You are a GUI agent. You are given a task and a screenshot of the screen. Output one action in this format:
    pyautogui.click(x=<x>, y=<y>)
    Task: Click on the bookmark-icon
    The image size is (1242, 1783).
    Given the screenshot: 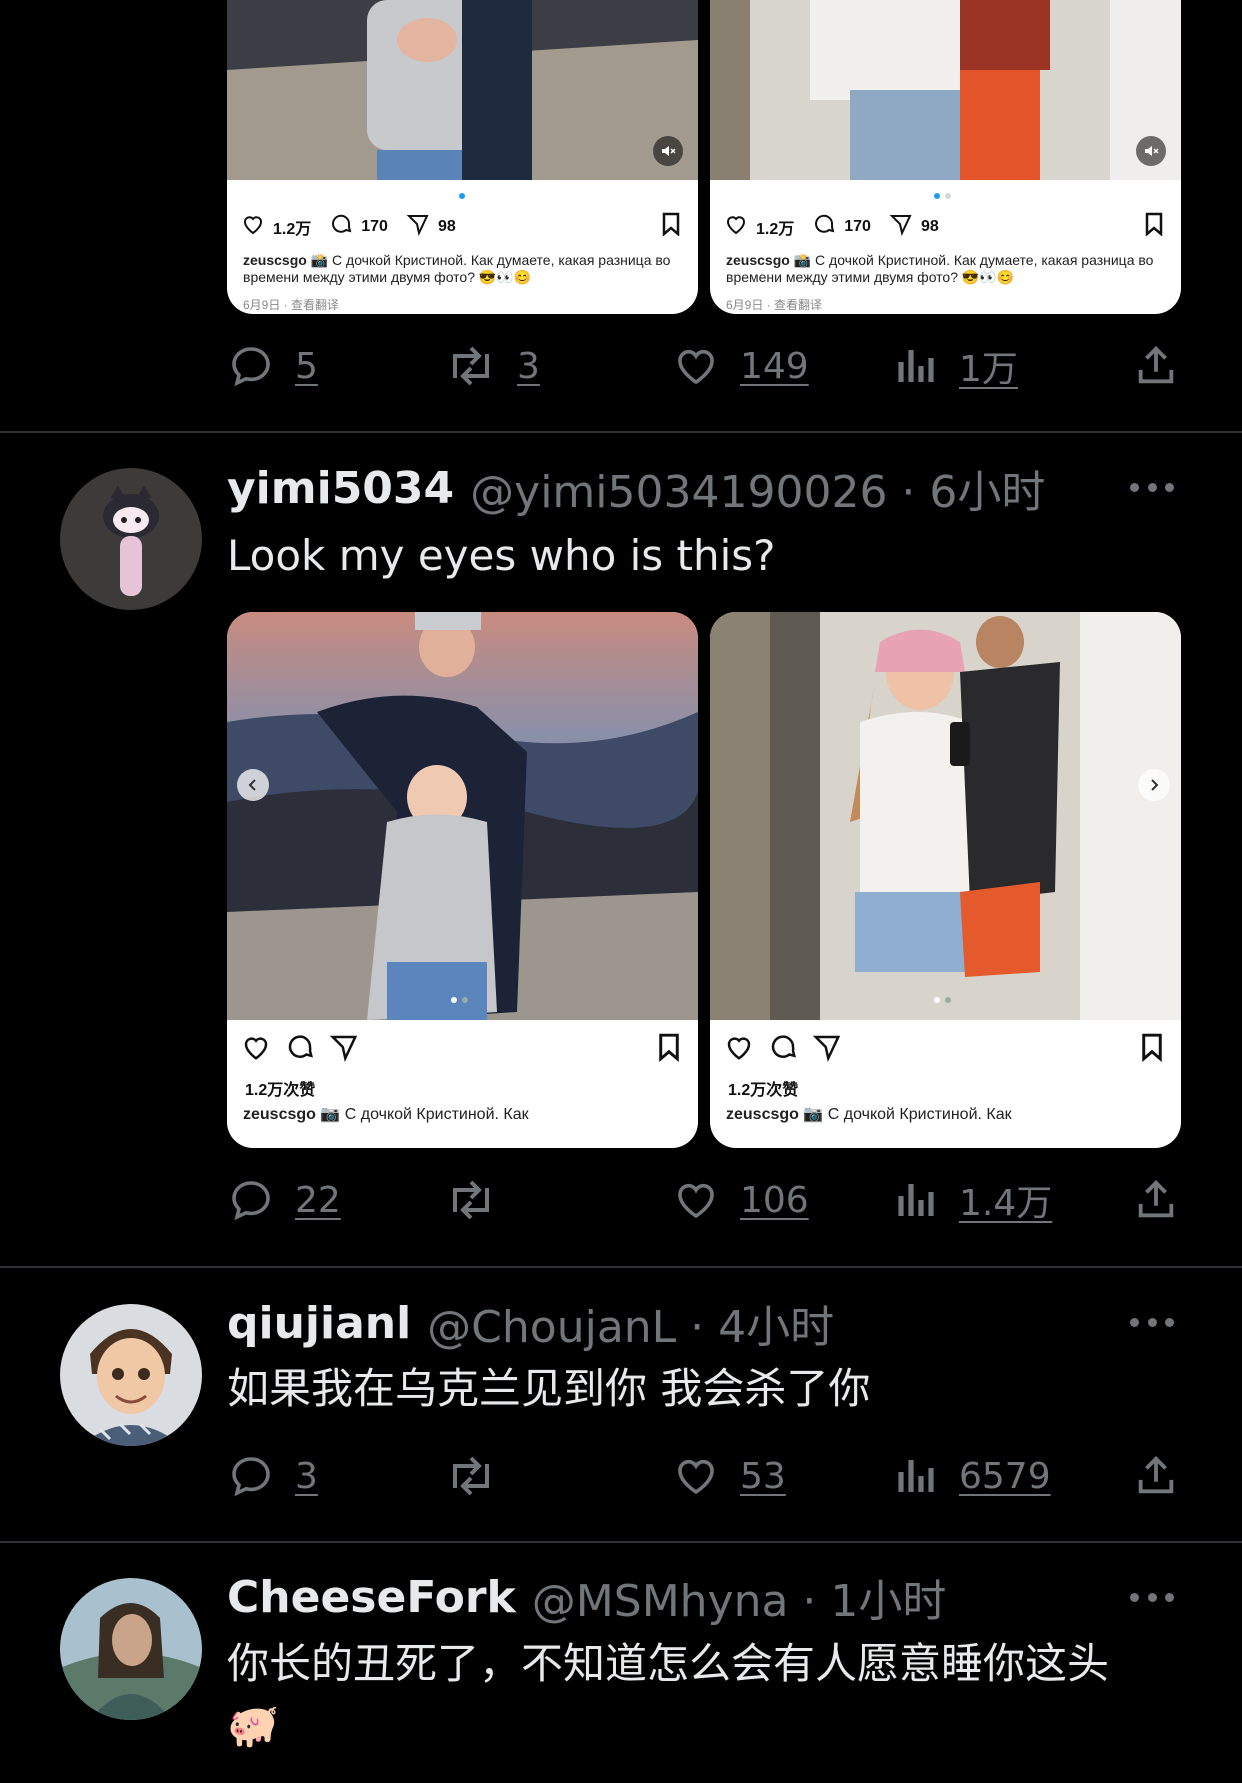 What is the action you would take?
    pyautogui.click(x=1154, y=226)
    